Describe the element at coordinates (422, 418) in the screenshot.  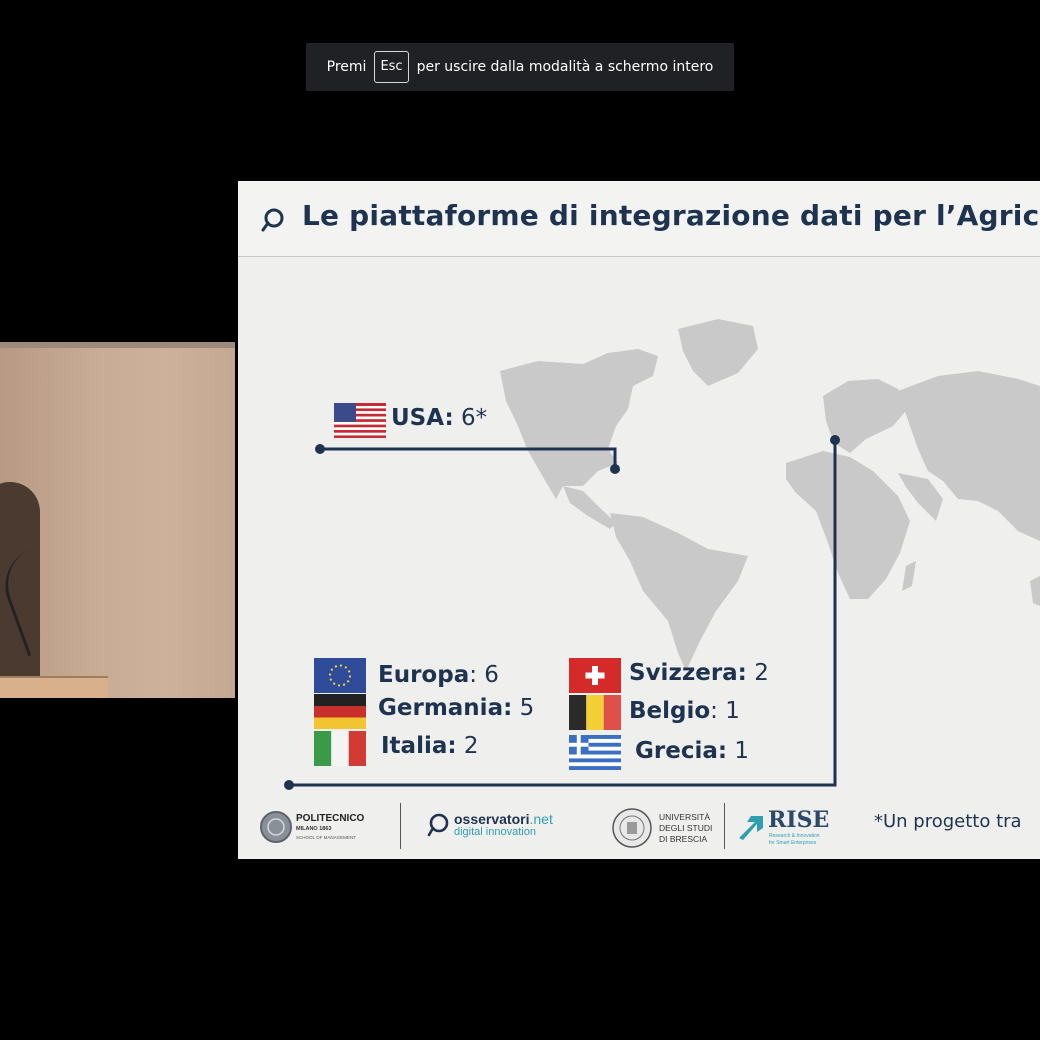
I see `usa-country: USA:` at that location.